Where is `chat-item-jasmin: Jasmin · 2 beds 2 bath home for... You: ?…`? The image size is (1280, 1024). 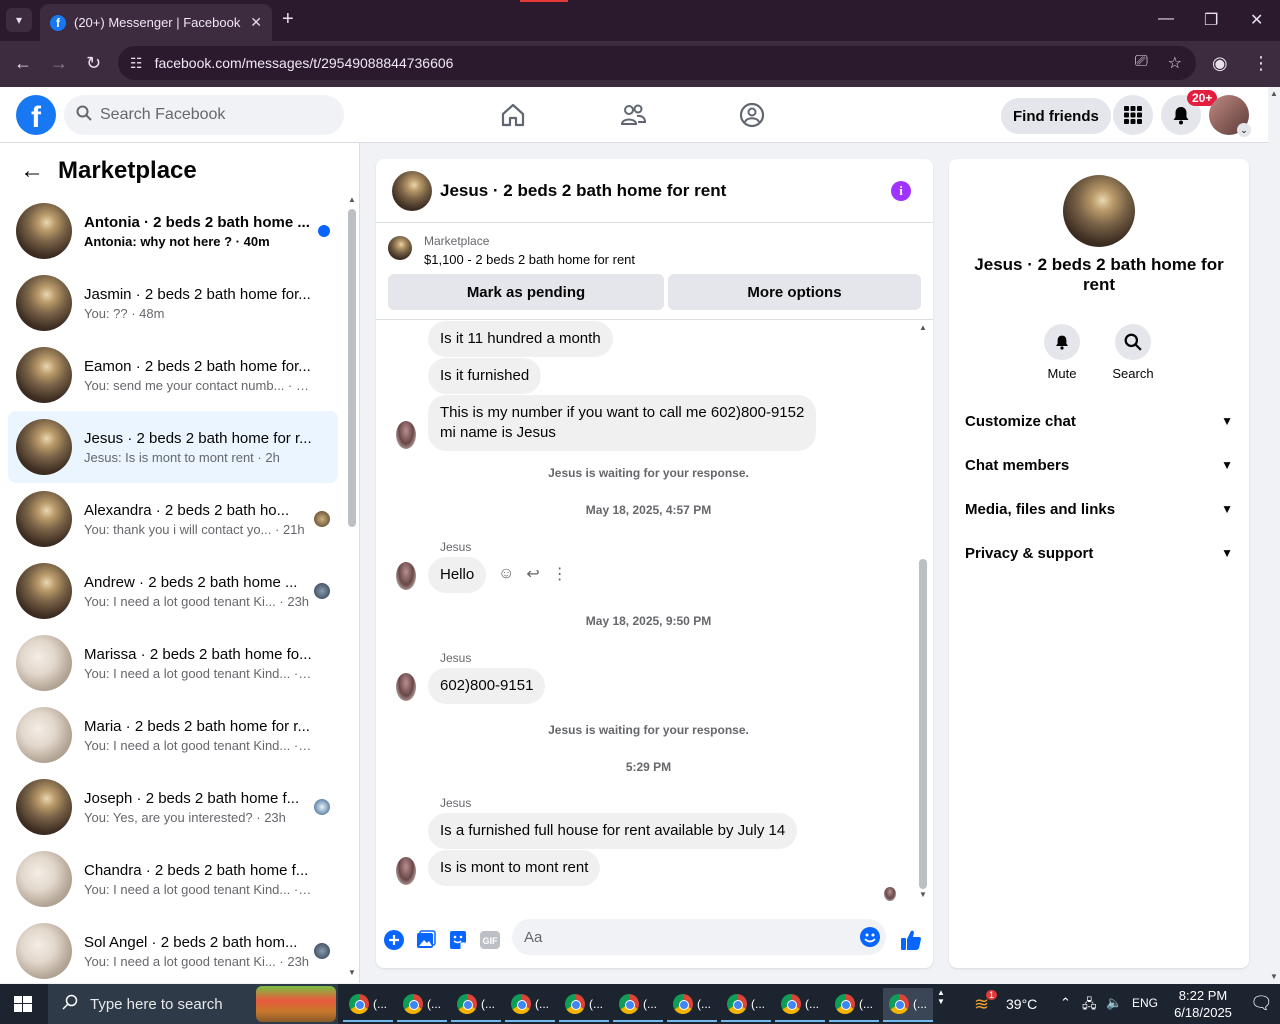 chat-item-jasmin: Jasmin · 2 beds 2 bath home for... You: ?… is located at coordinates (173, 303).